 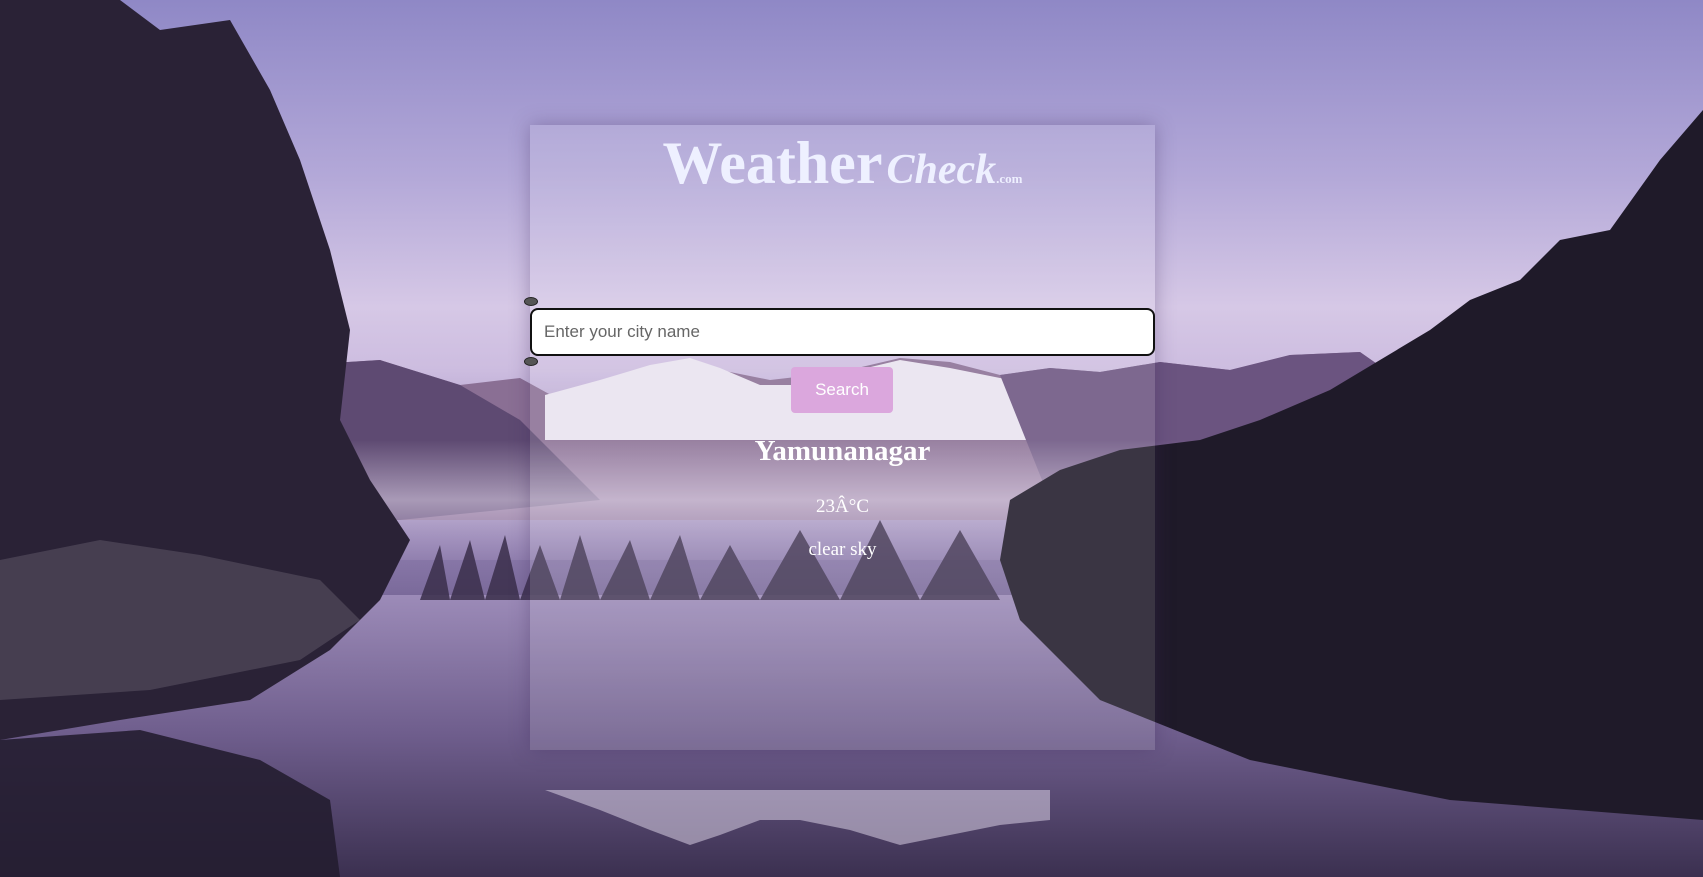 What do you see at coordinates (772, 163) in the screenshot?
I see `title-main: Weather` at bounding box center [772, 163].